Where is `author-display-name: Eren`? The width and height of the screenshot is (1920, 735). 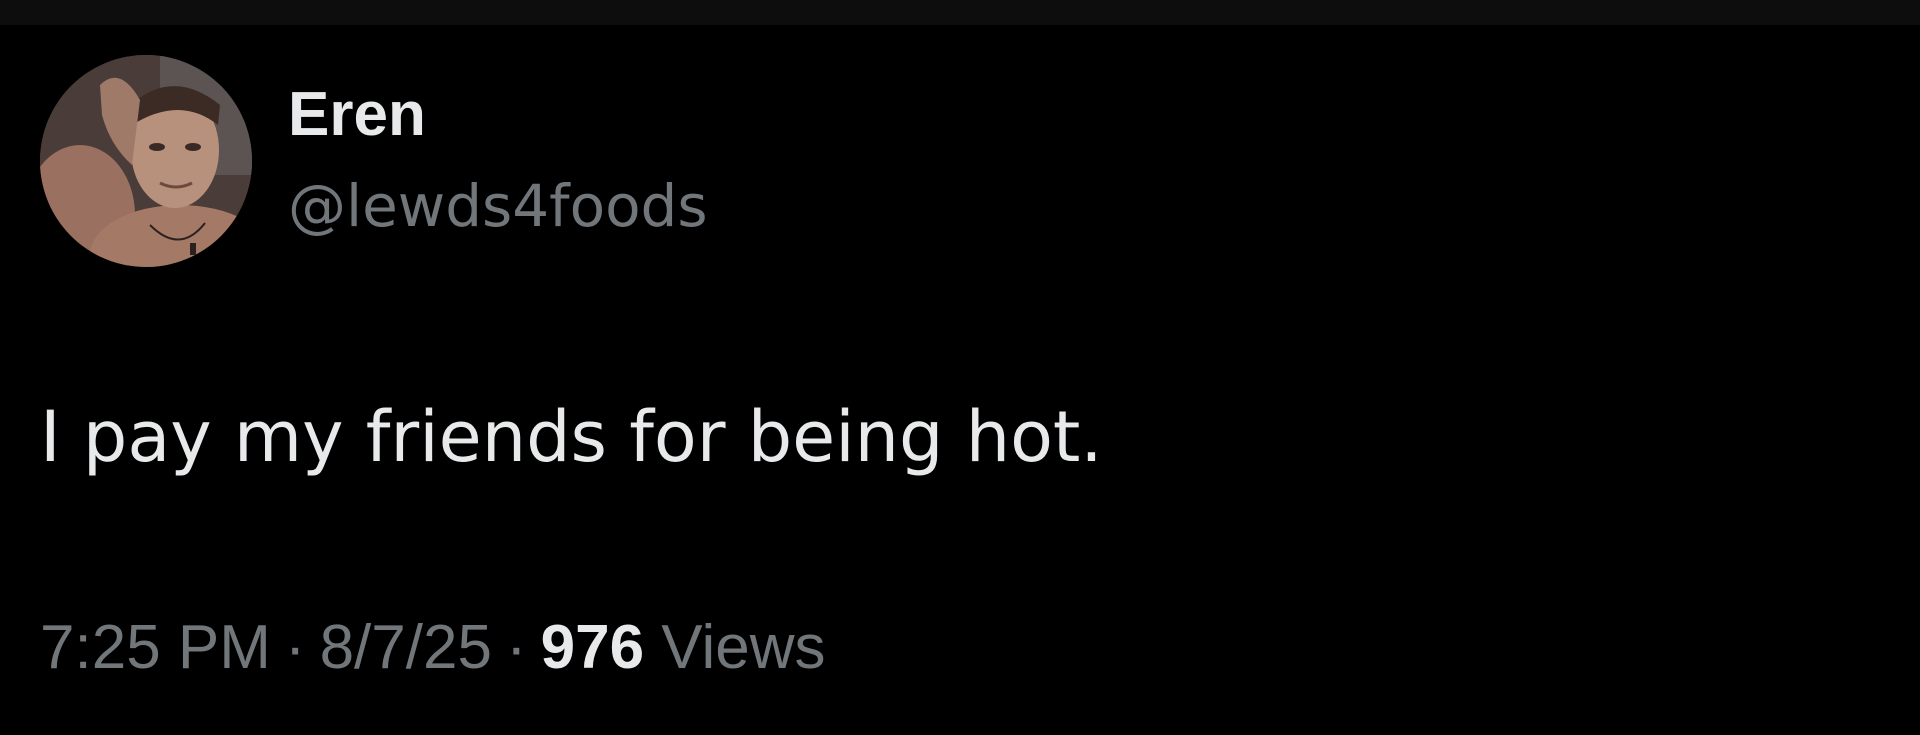
author-display-name: Eren is located at coordinates (357, 115).